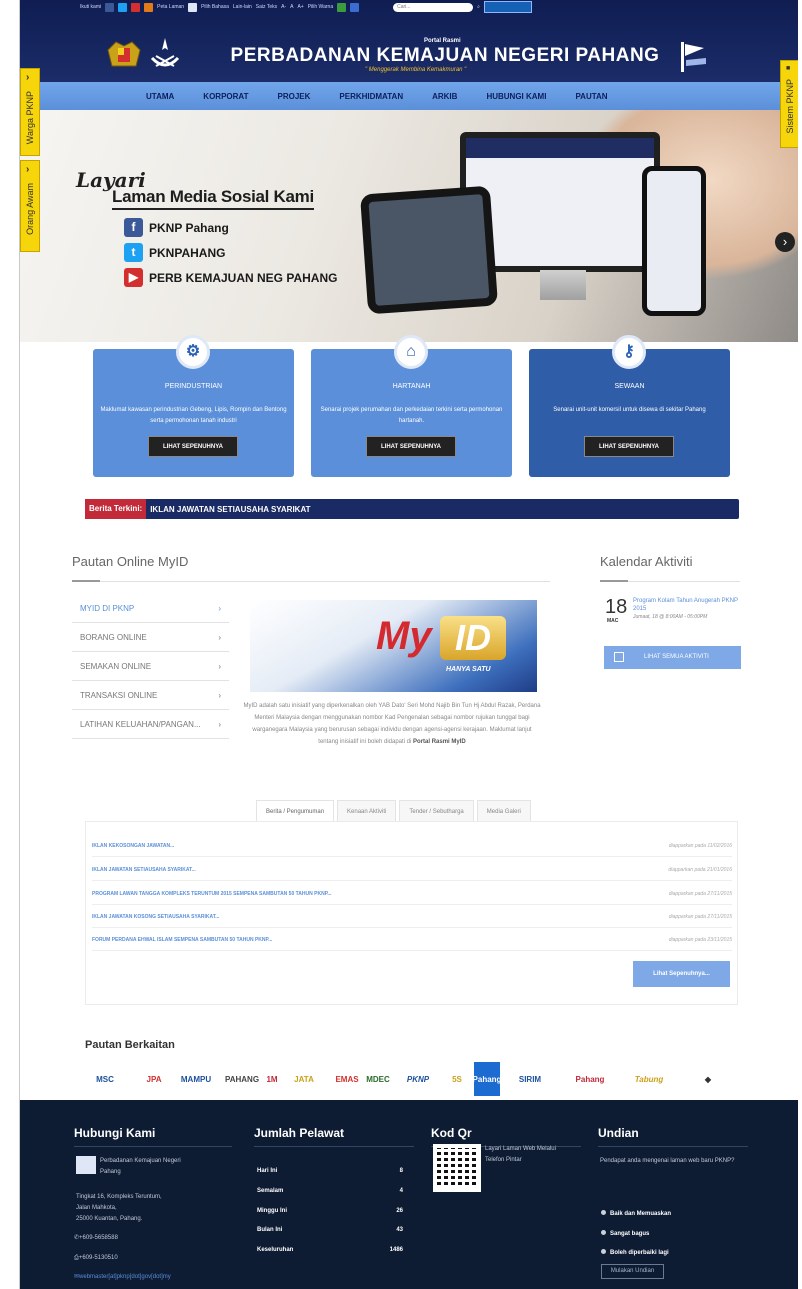 Image resolution: width=802 pixels, height=1289 pixels. What do you see at coordinates (122, 1277) in the screenshot?
I see `footer-email-row: ✉webmaster[at]pknp[dot]gov[dot]my` at bounding box center [122, 1277].